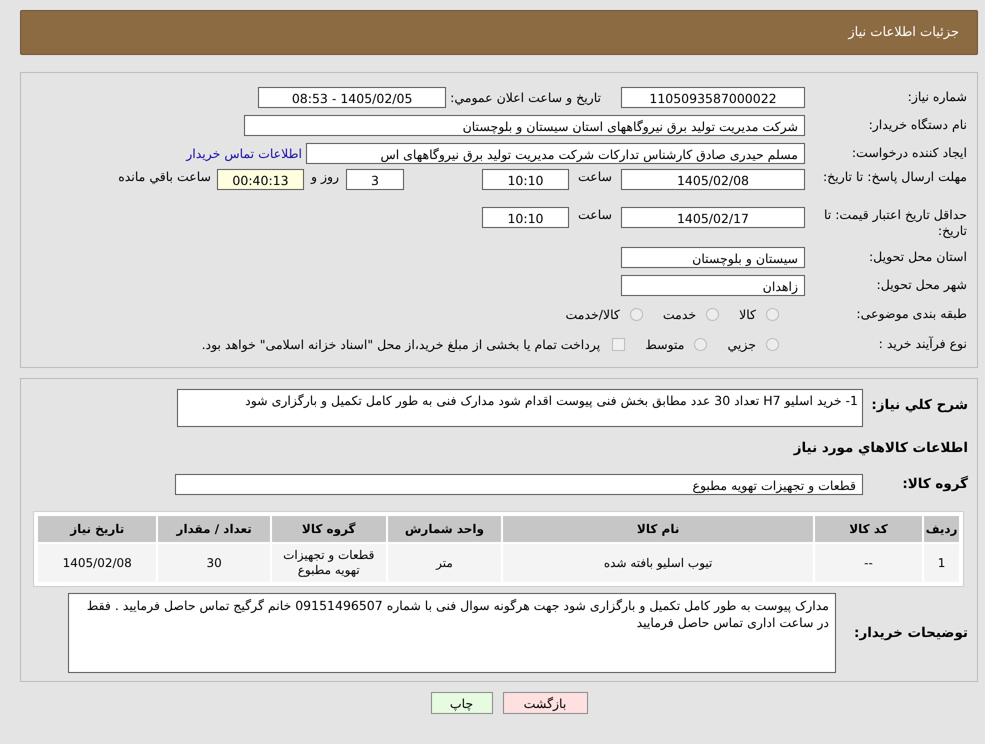  I want to click on section-heading: اطلاعات كالاهاي مورد نياز, so click(880, 448).